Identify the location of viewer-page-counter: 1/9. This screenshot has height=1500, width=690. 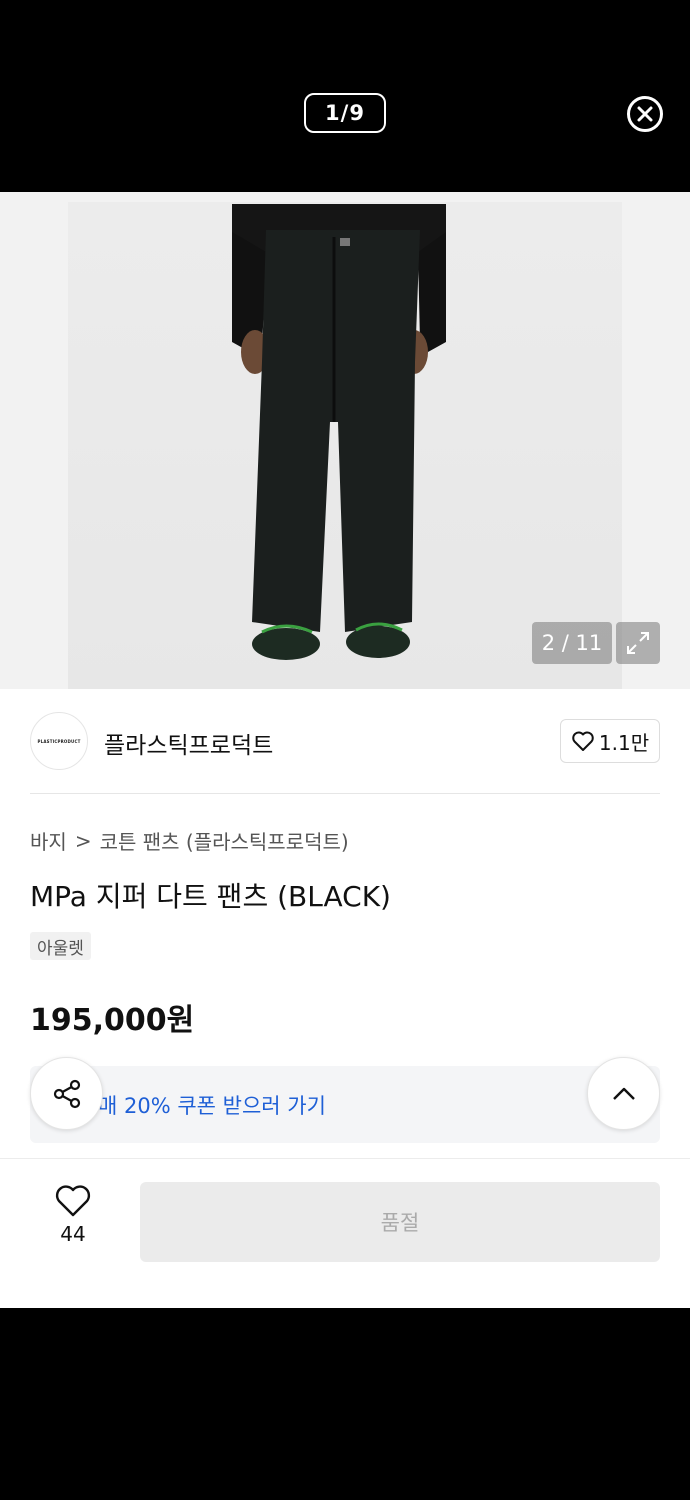
(345, 113).